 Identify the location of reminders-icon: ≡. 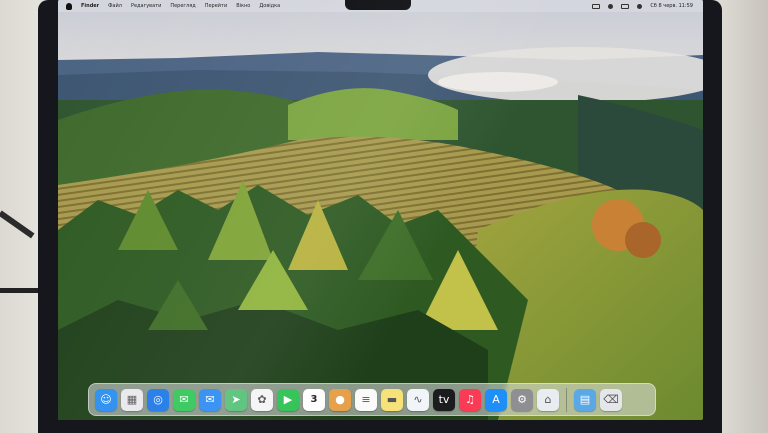
(366, 399).